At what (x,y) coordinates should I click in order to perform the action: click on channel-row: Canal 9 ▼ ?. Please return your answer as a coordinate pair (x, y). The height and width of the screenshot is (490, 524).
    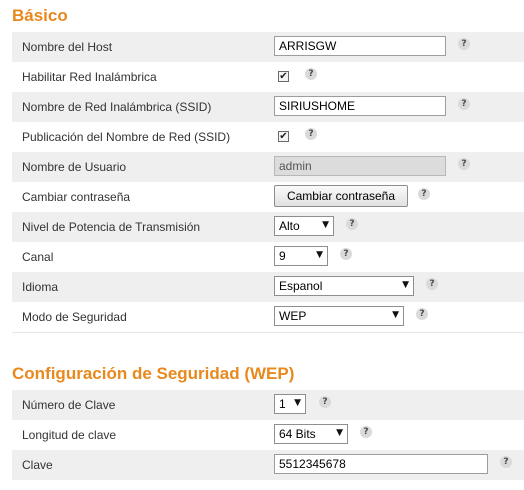
    Looking at the image, I should click on (268, 257).